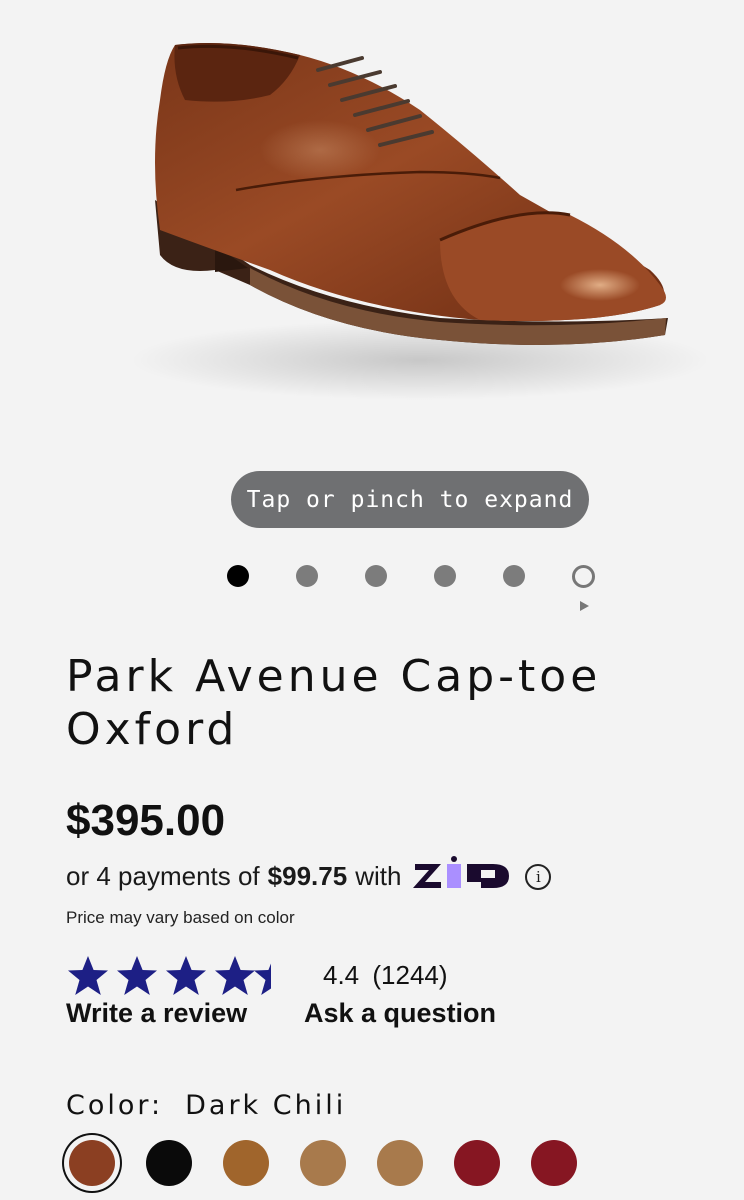 Image resolution: width=744 pixels, height=1200 pixels. I want to click on color-label: Color:, so click(115, 1105).